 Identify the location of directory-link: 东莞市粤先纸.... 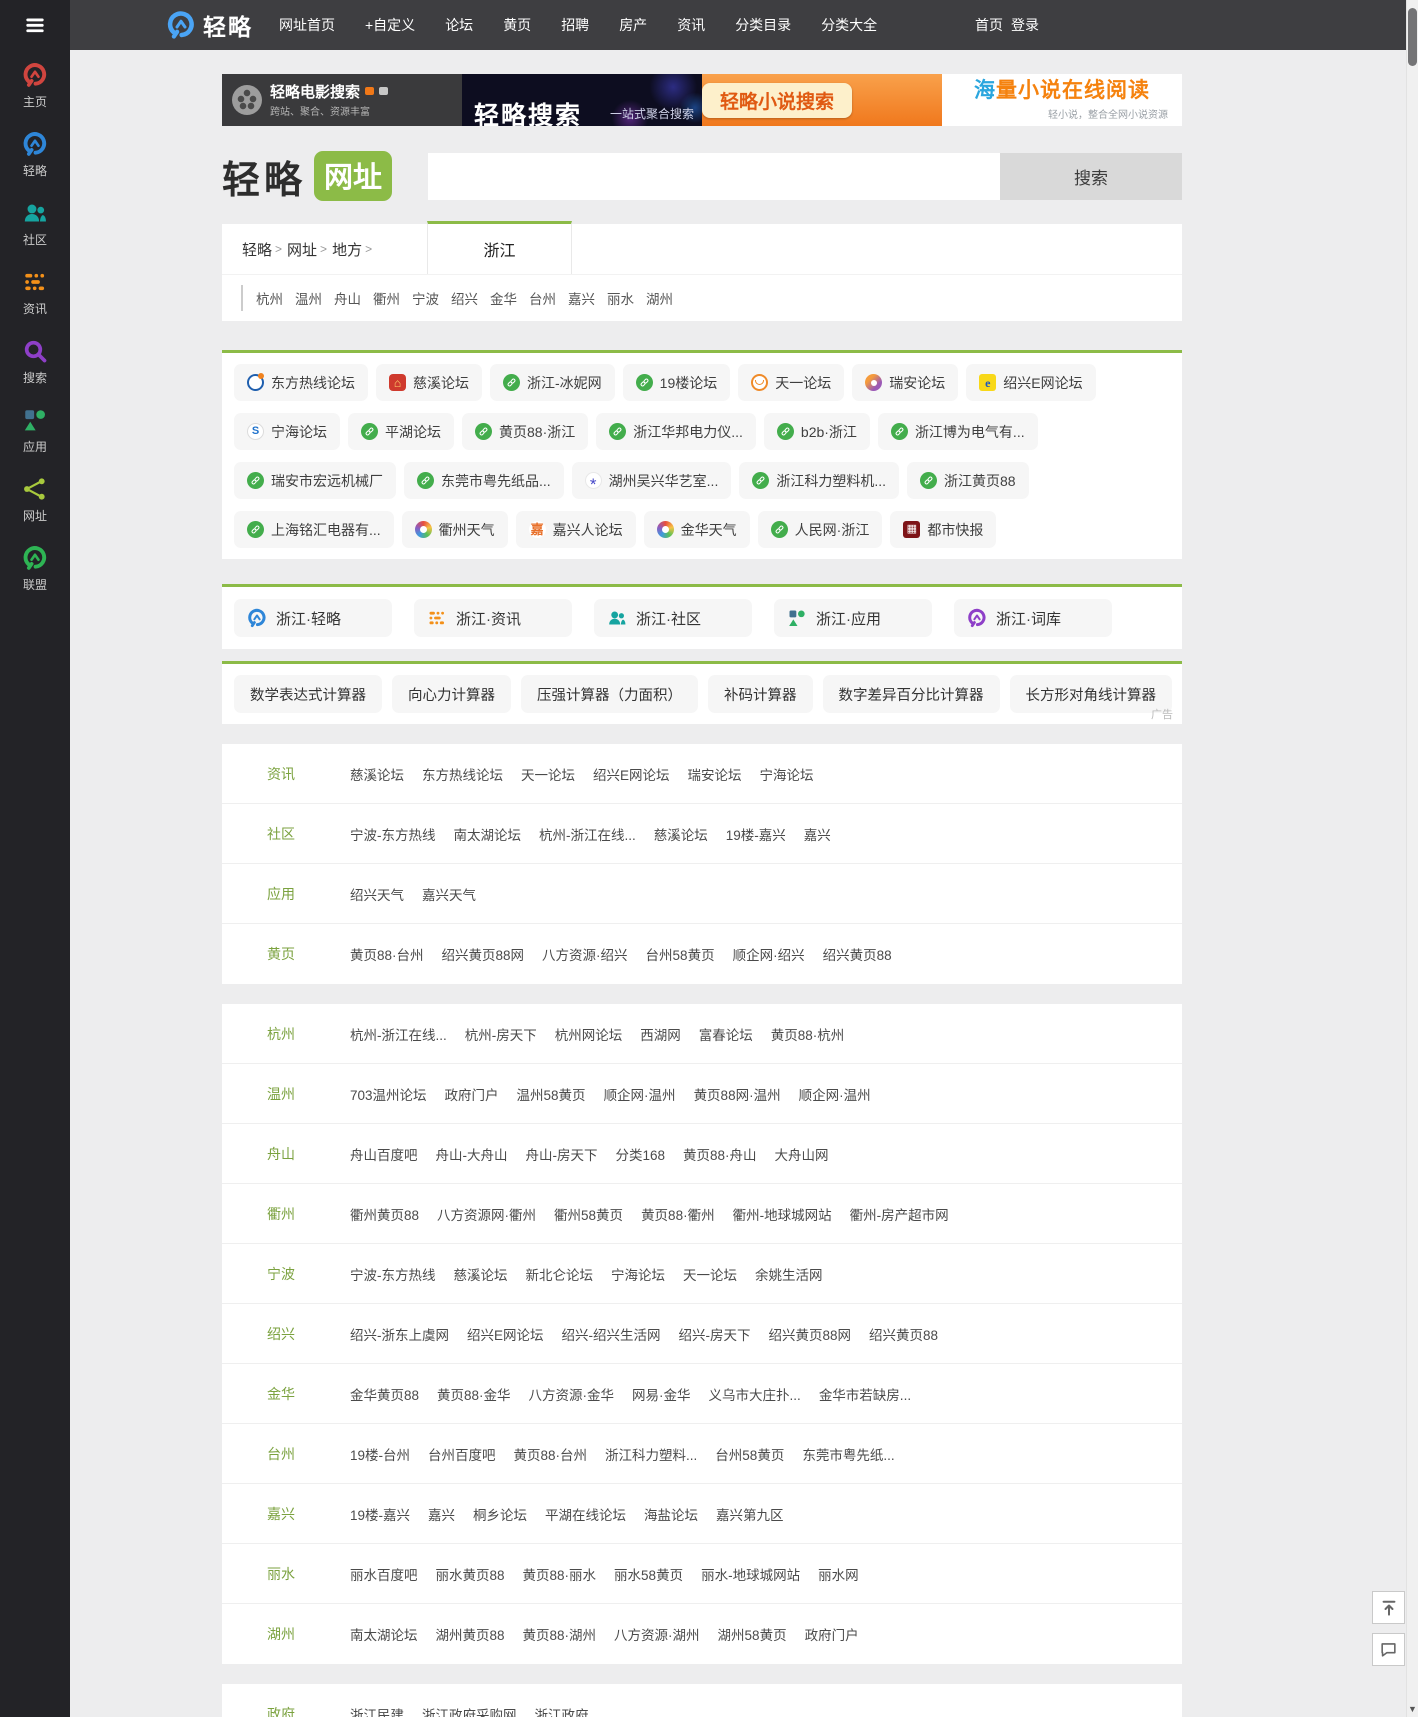
(848, 1454).